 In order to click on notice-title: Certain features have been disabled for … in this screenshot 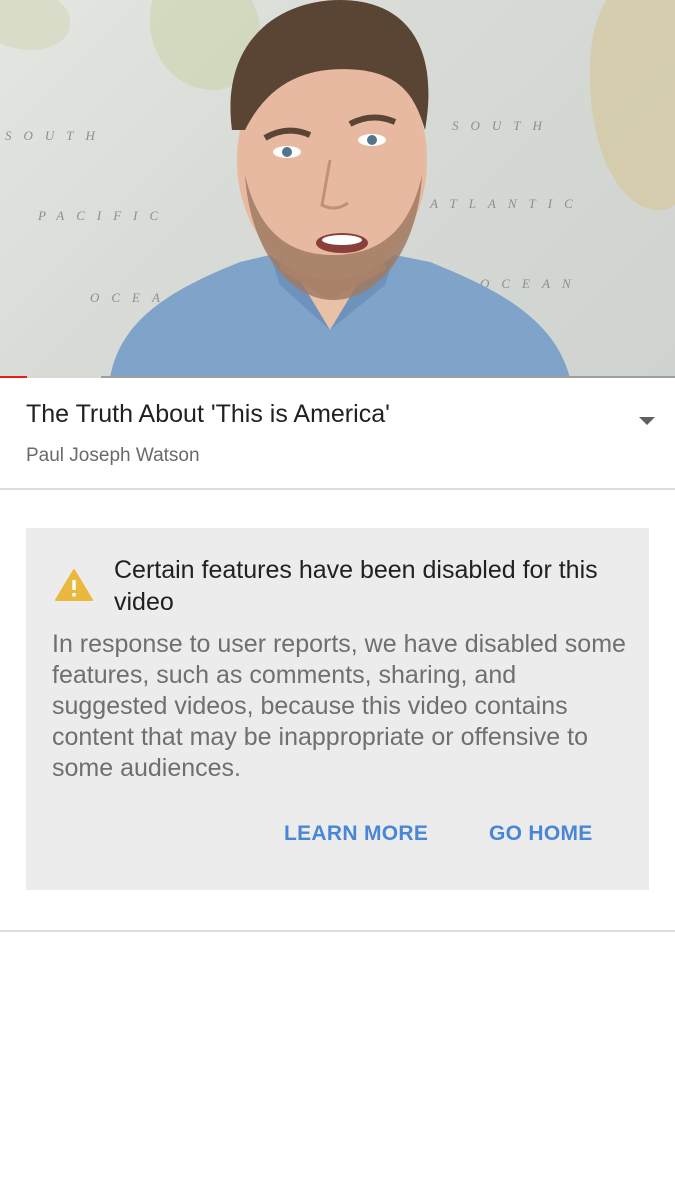, I will do `click(356, 586)`.